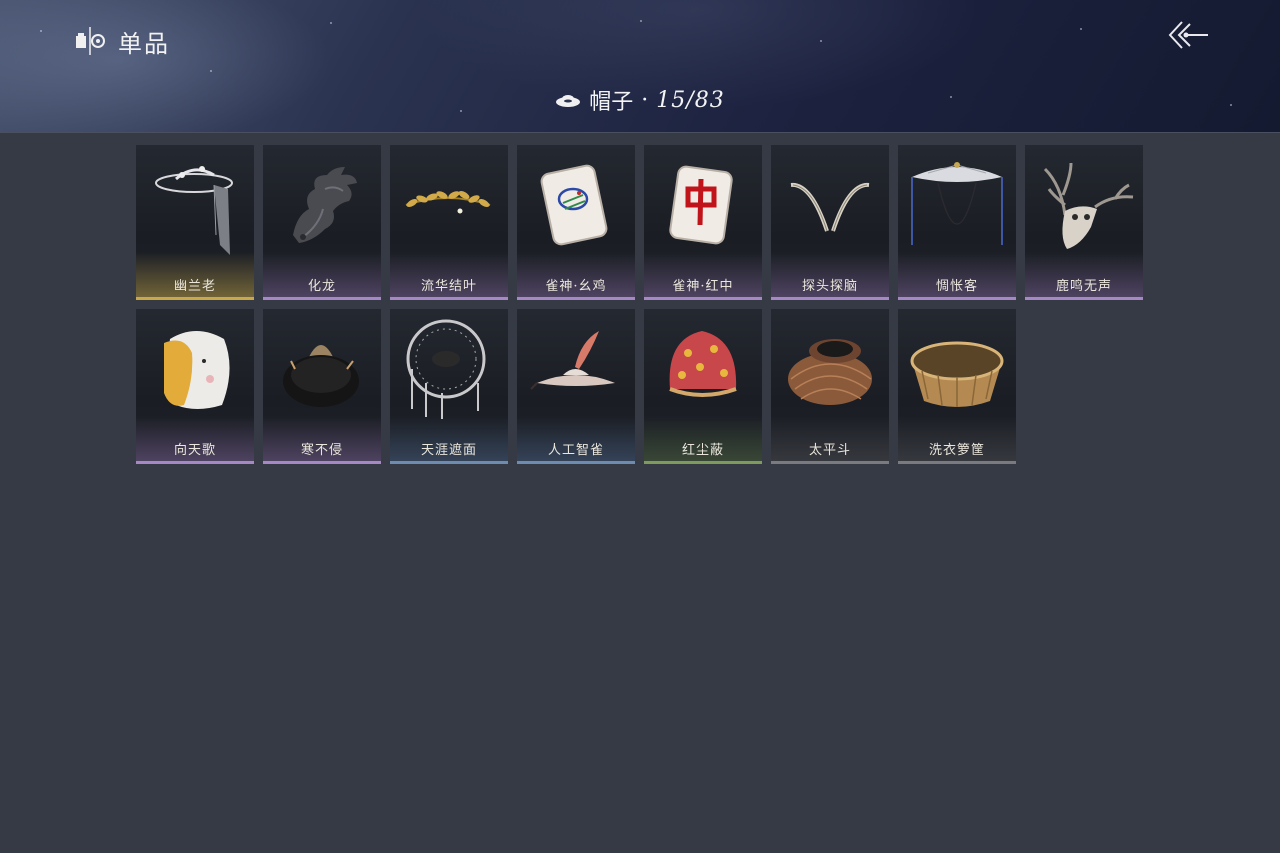 The width and height of the screenshot is (1280, 853). What do you see at coordinates (321, 286) in the screenshot?
I see `item-name: 化龙` at bounding box center [321, 286].